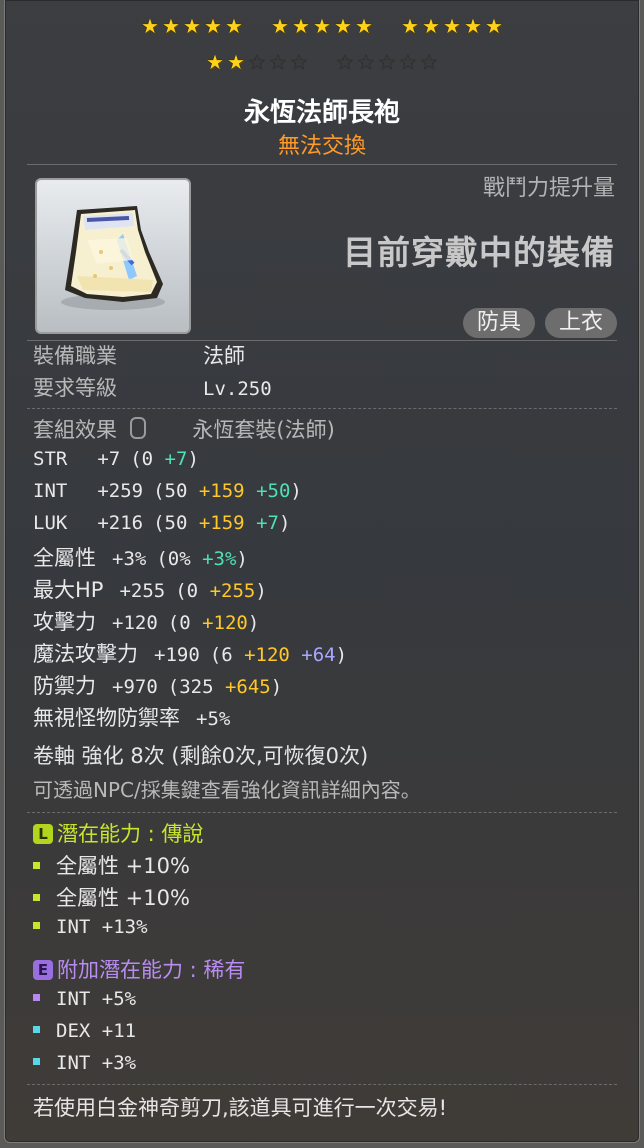  I want to click on stat-name: 魔法攻擊力, so click(85, 654).